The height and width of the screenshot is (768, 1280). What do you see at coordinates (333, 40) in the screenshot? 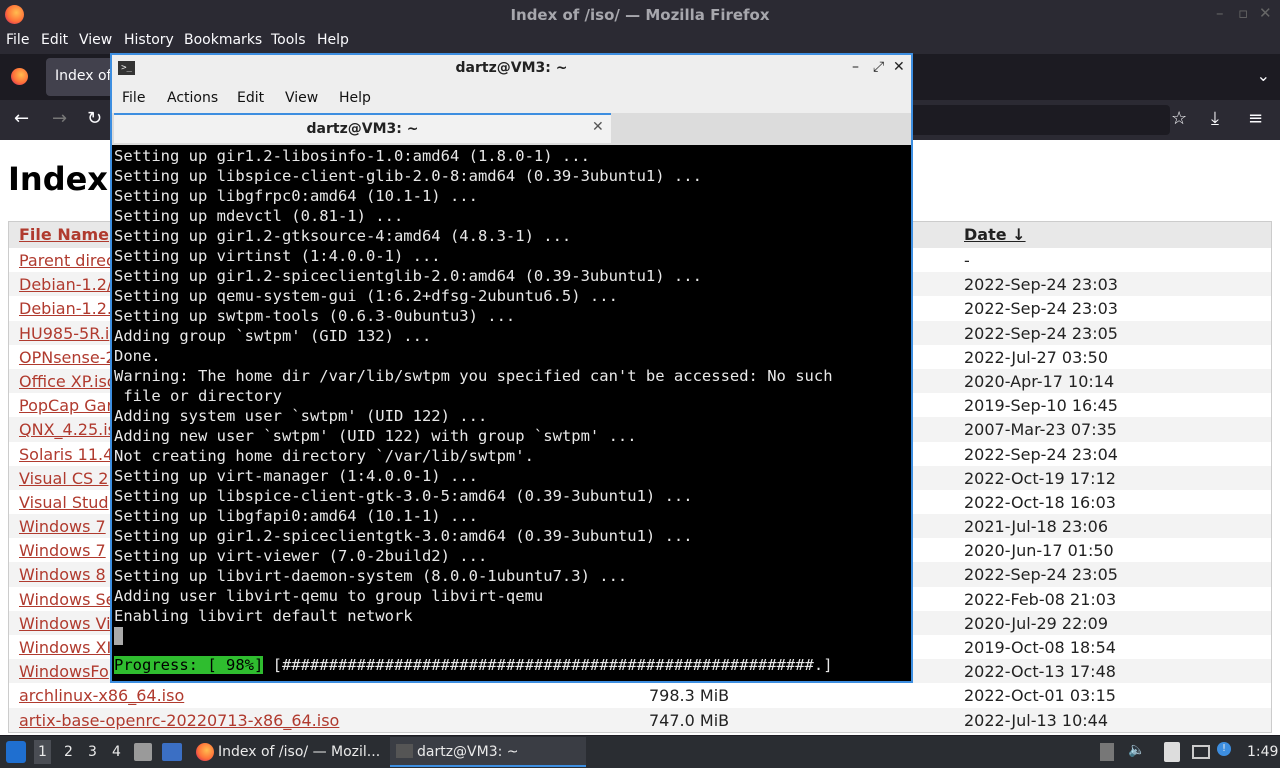
I see `menu-help: Help` at bounding box center [333, 40].